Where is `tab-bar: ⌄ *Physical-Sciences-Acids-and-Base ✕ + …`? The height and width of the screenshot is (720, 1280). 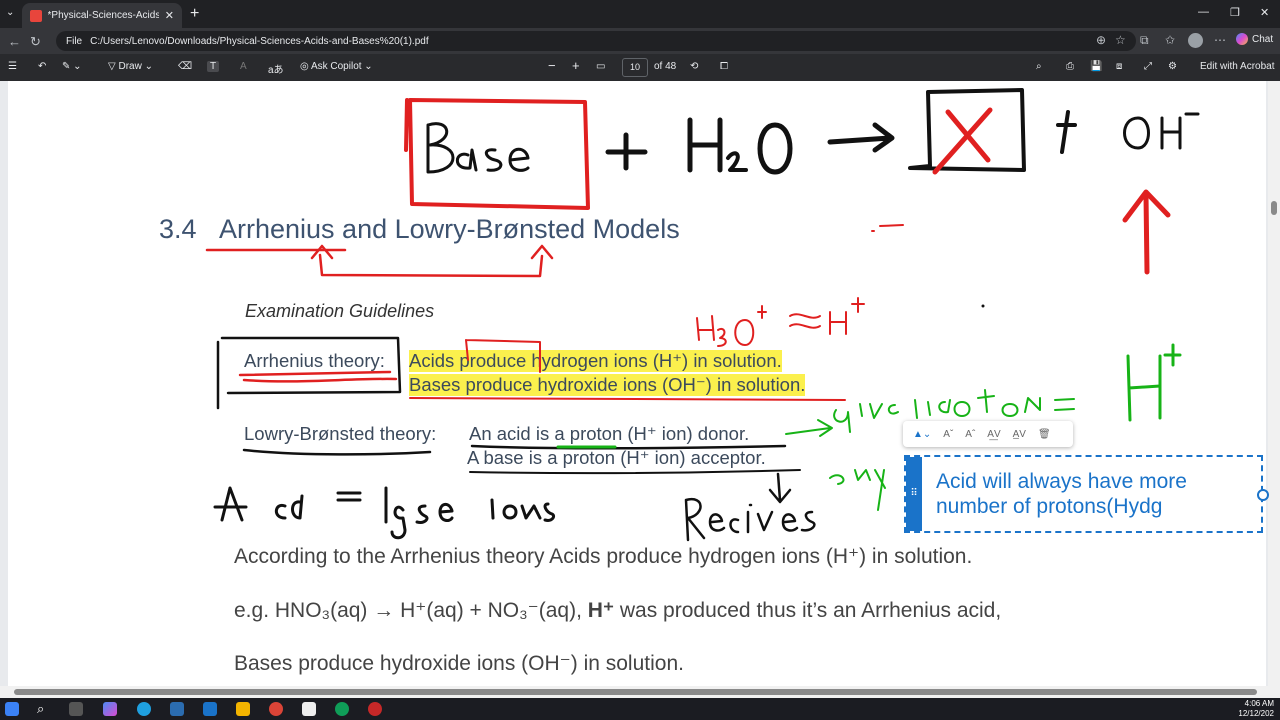
tab-bar: ⌄ *Physical-Sciences-Acids-and-Base ✕ + … is located at coordinates (640, 14).